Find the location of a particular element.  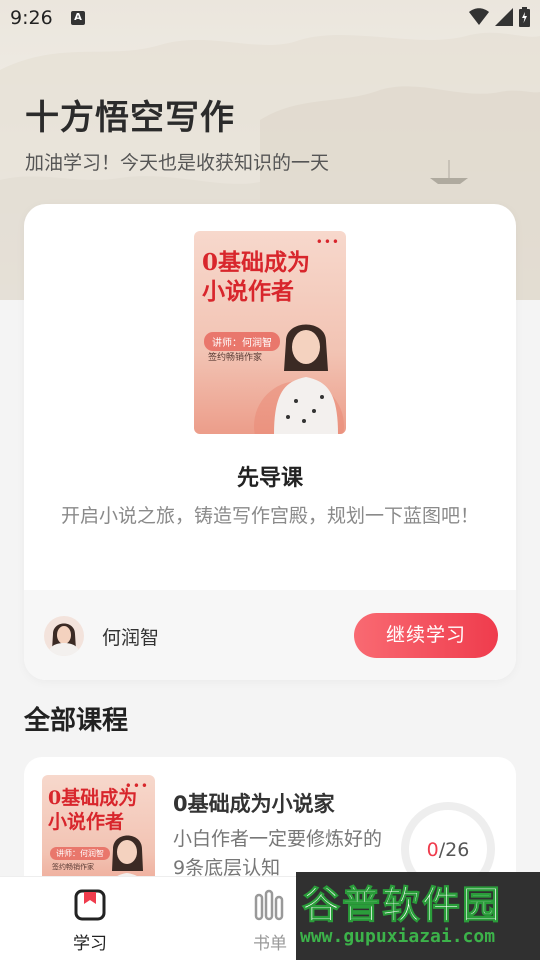

featured-course-cover: ••• 0基础成为 小说作者 讲师：何润智 签约畅销作家 is located at coordinates (270, 332).